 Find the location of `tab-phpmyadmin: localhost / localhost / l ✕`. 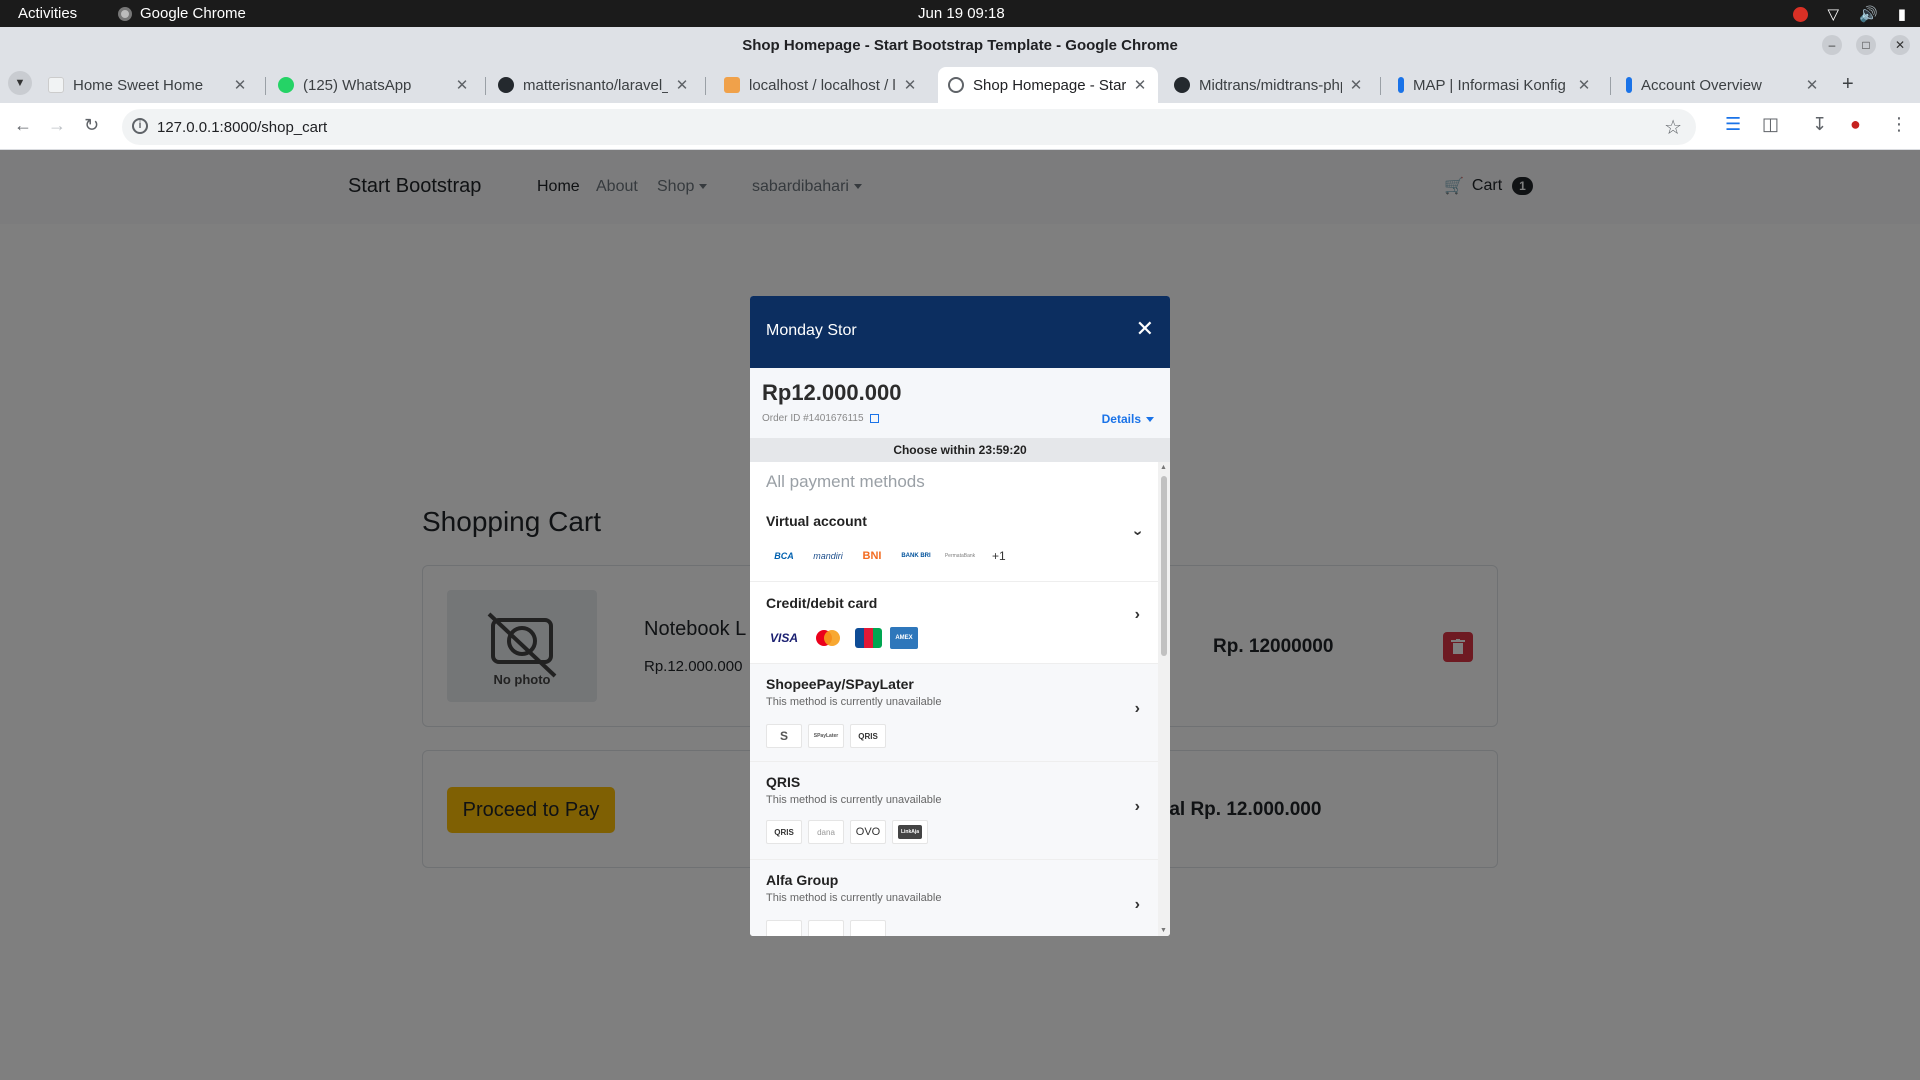

tab-phpmyadmin: localhost / localhost / l ✕ is located at coordinates (821, 85).